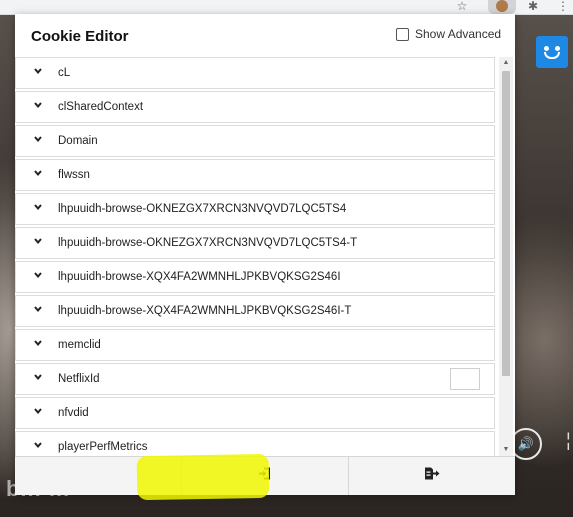 Image resolution: width=573 pixels, height=517 pixels. Describe the element at coordinates (506, 450) in the screenshot. I see `scroll-down-arrow-icon: ▼` at that location.